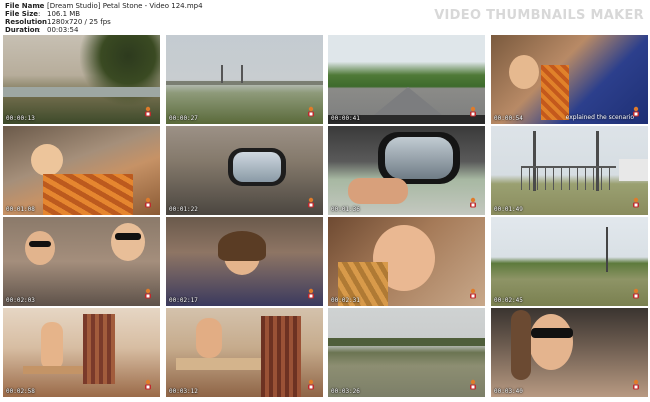 The height and width of the screenshot is (402, 650). I want to click on file-size-row: File Size: 106.1 MB, so click(104, 14).